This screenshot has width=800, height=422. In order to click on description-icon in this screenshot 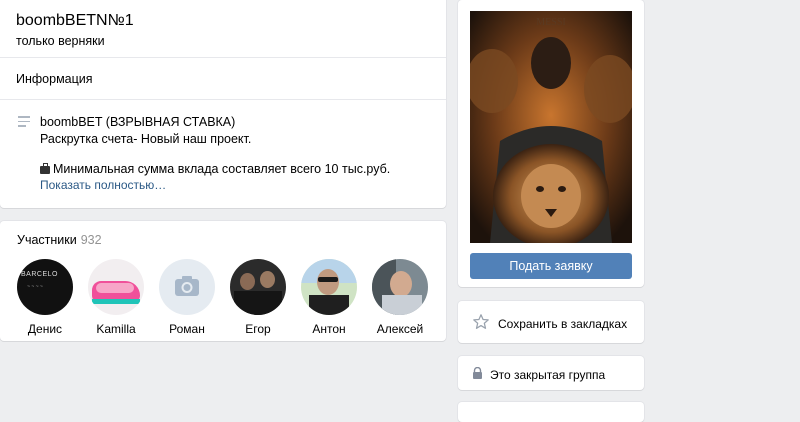, I will do `click(24, 123)`.